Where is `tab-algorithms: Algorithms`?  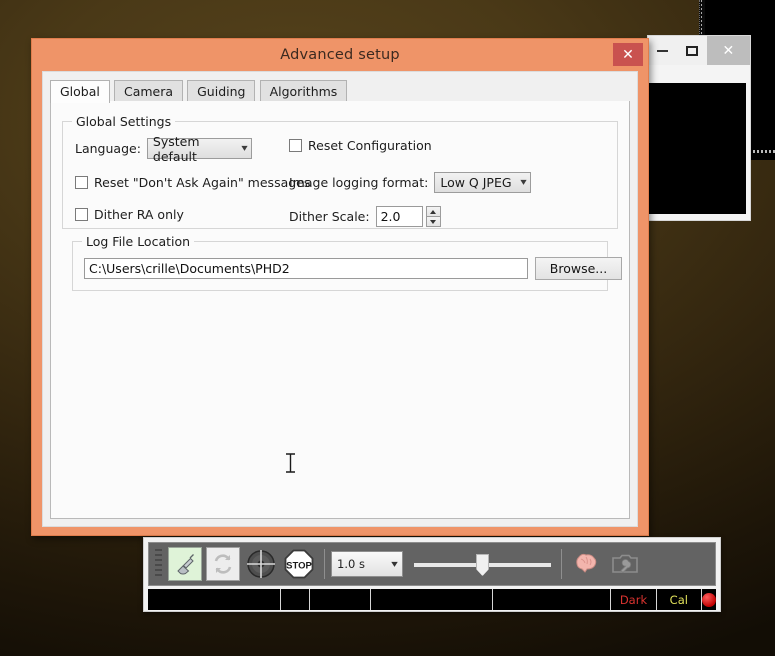
tab-algorithms: Algorithms is located at coordinates (303, 91).